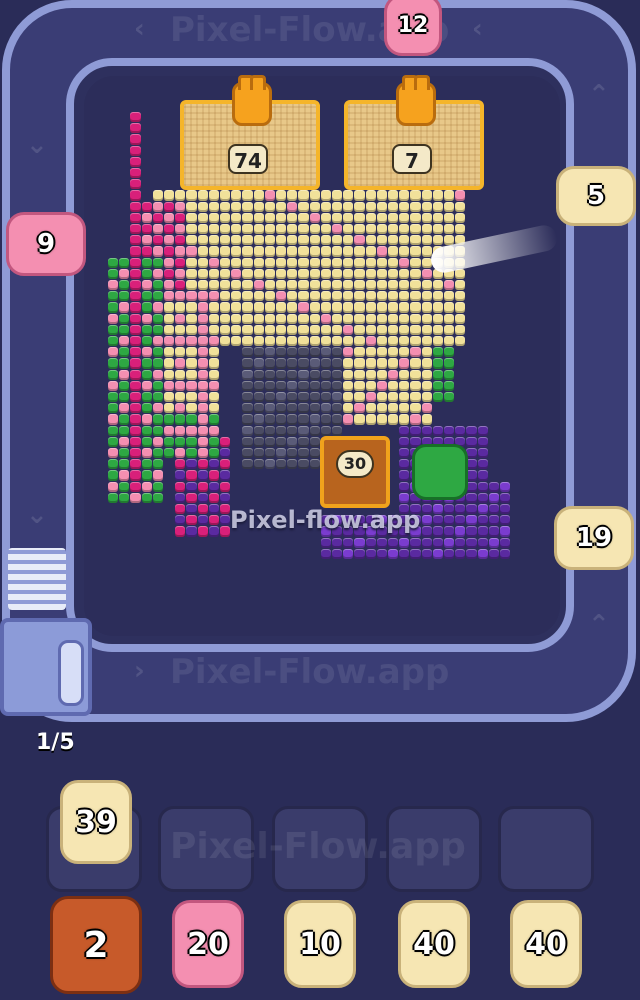 This screenshot has width=640, height=1000. What do you see at coordinates (208, 944) in the screenshot?
I see `queue-pig-2: 20` at bounding box center [208, 944].